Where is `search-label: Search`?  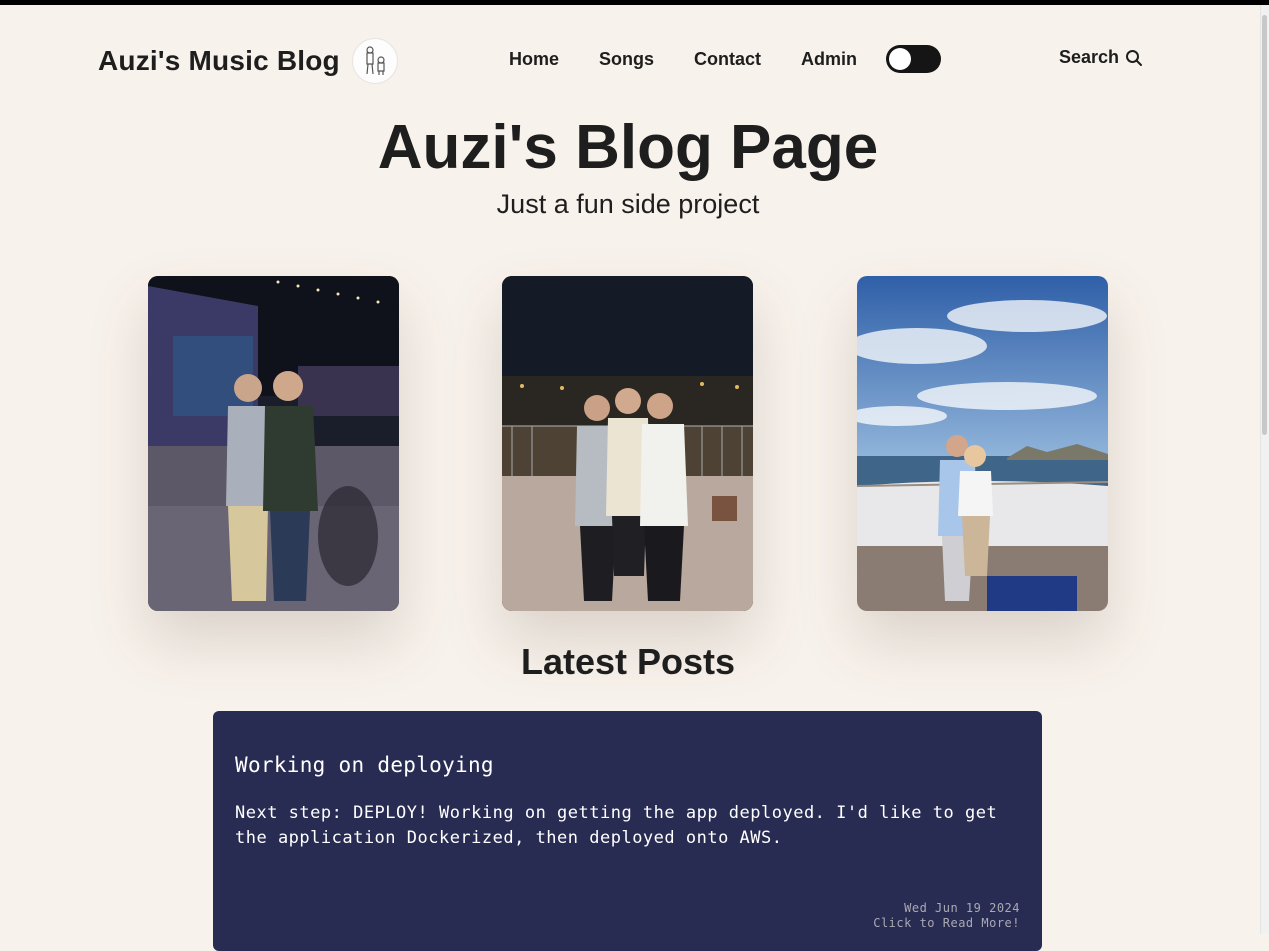
search-label: Search is located at coordinates (1089, 57).